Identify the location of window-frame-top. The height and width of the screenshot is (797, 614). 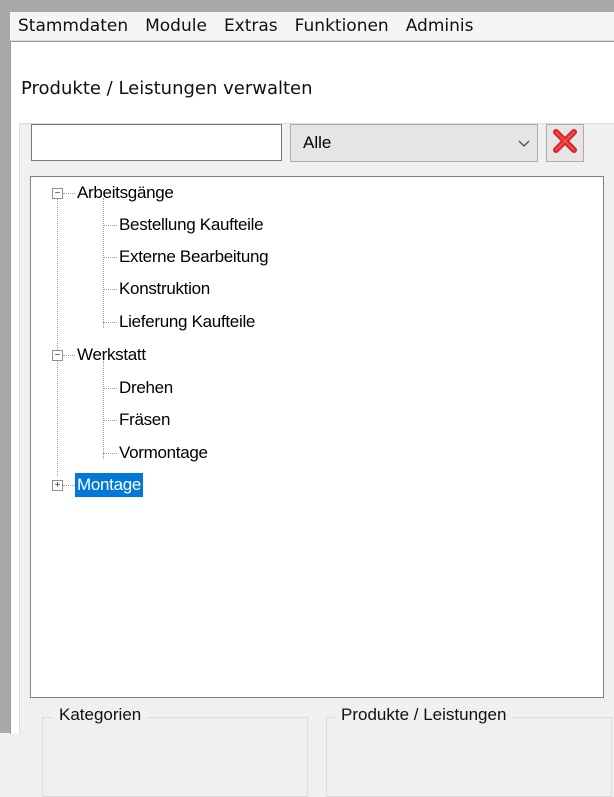
(307, 6).